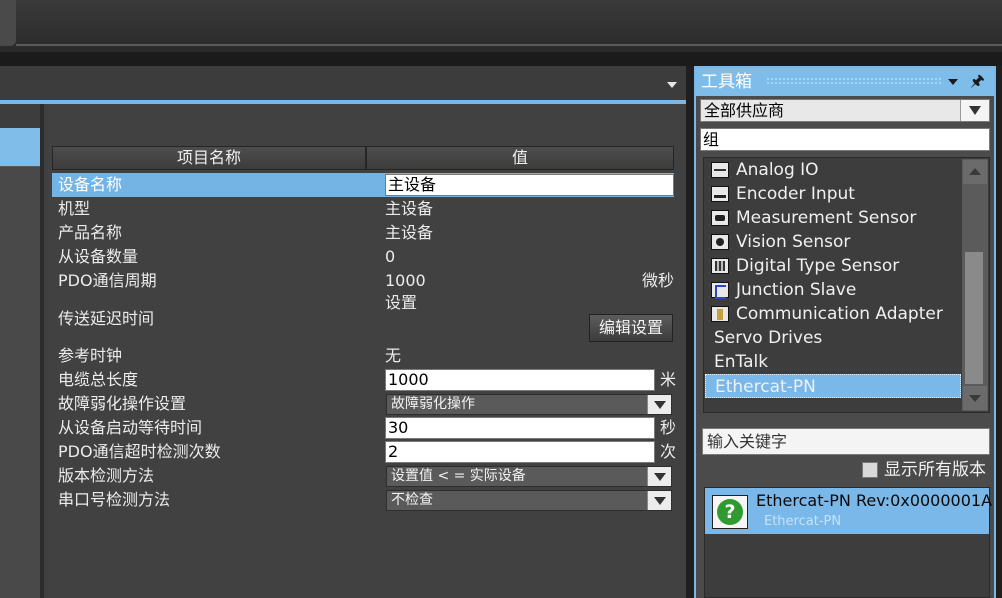 This screenshot has height=598, width=1002. I want to click on property-name: PDO通信周期, so click(107, 280).